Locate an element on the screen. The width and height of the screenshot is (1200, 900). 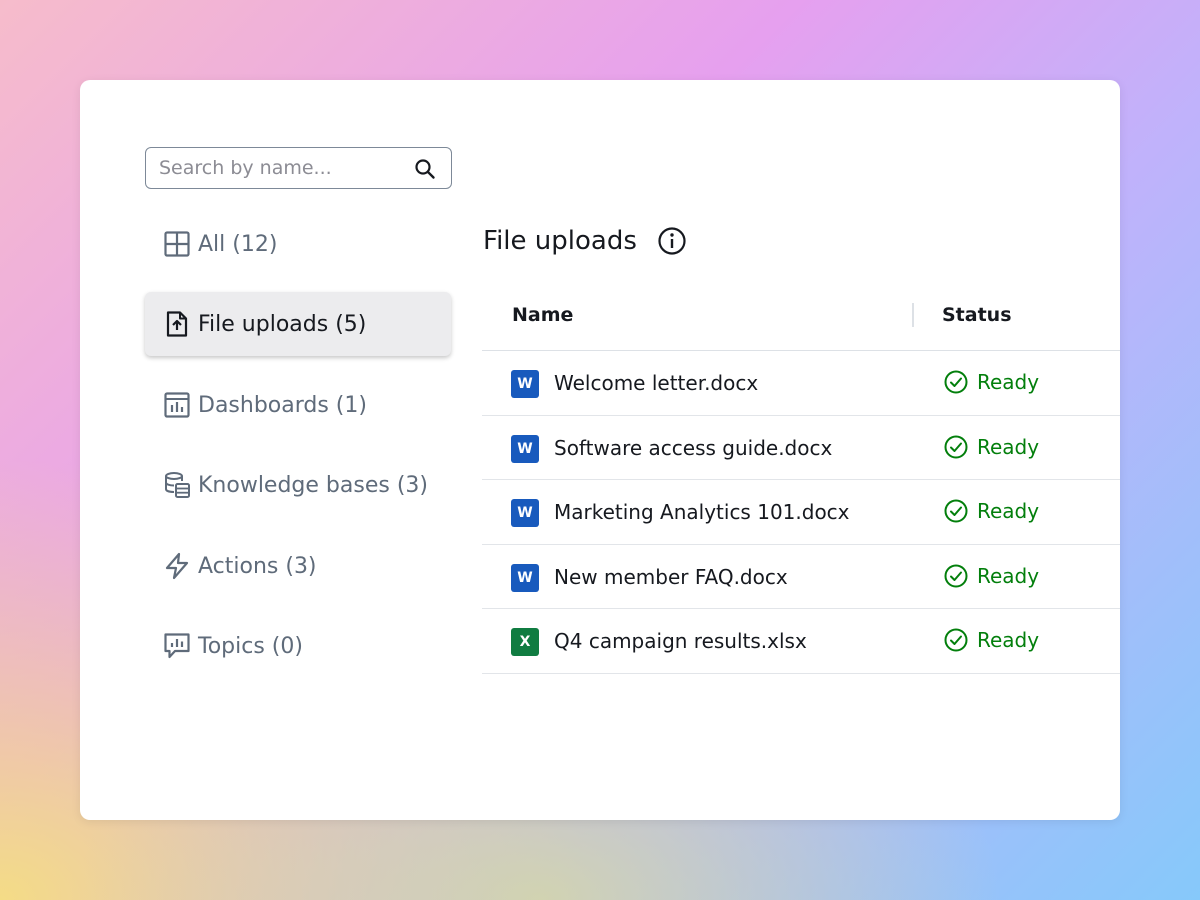
sidebar-item-dashboards: Dashboards (1) is located at coordinates (298, 405).